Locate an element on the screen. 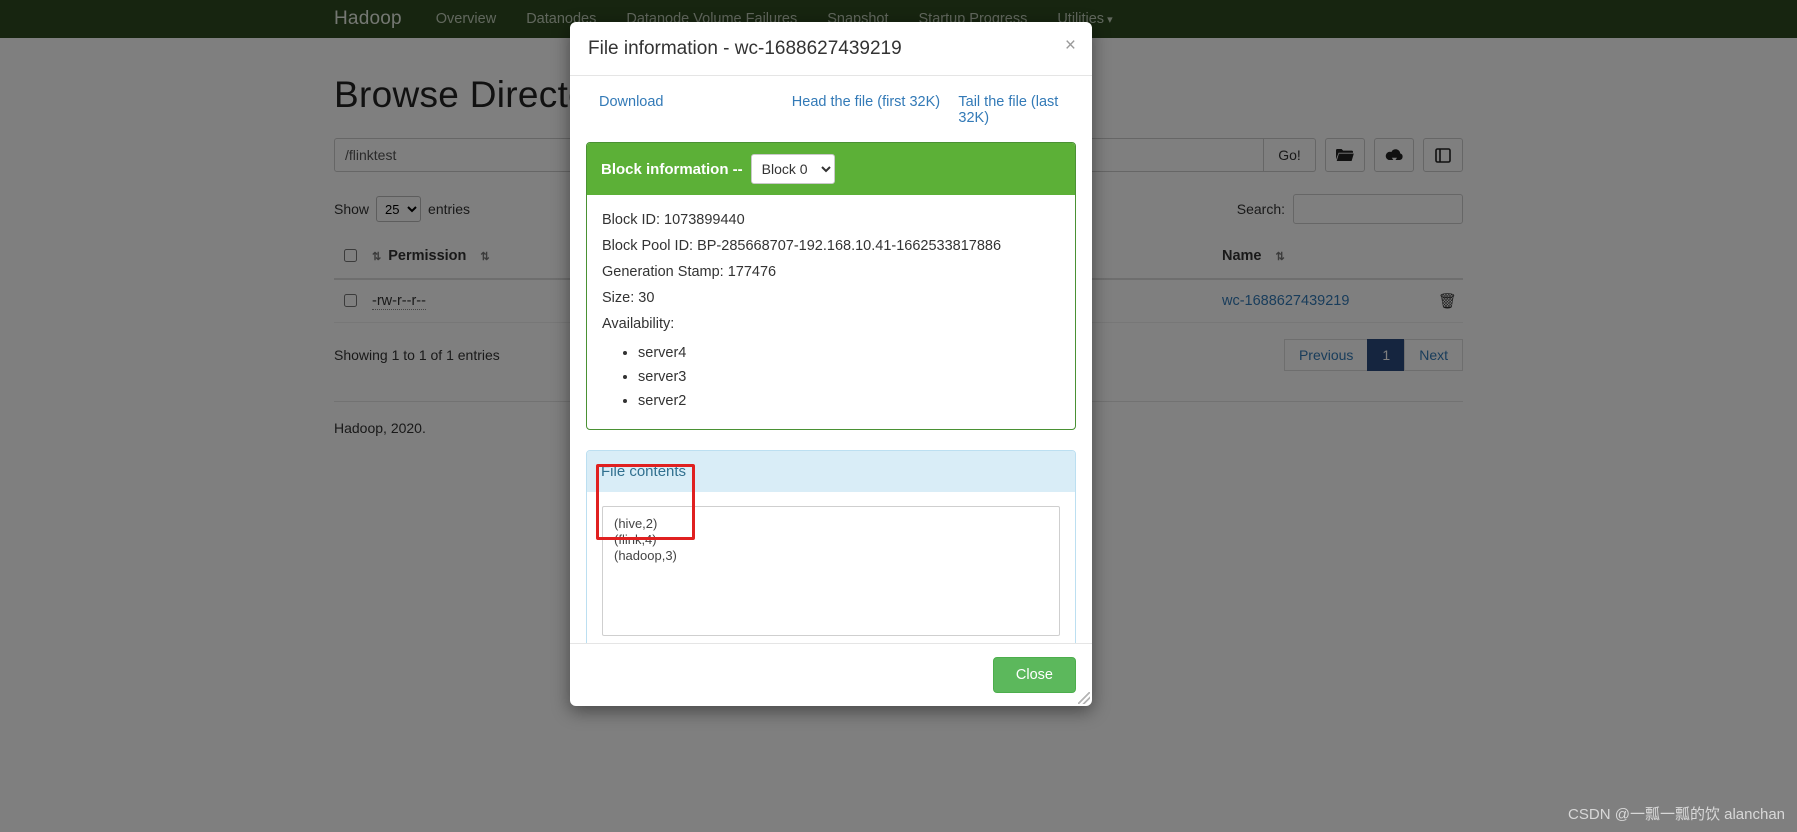  availability-list: server4 server3 server2 is located at coordinates (831, 377).